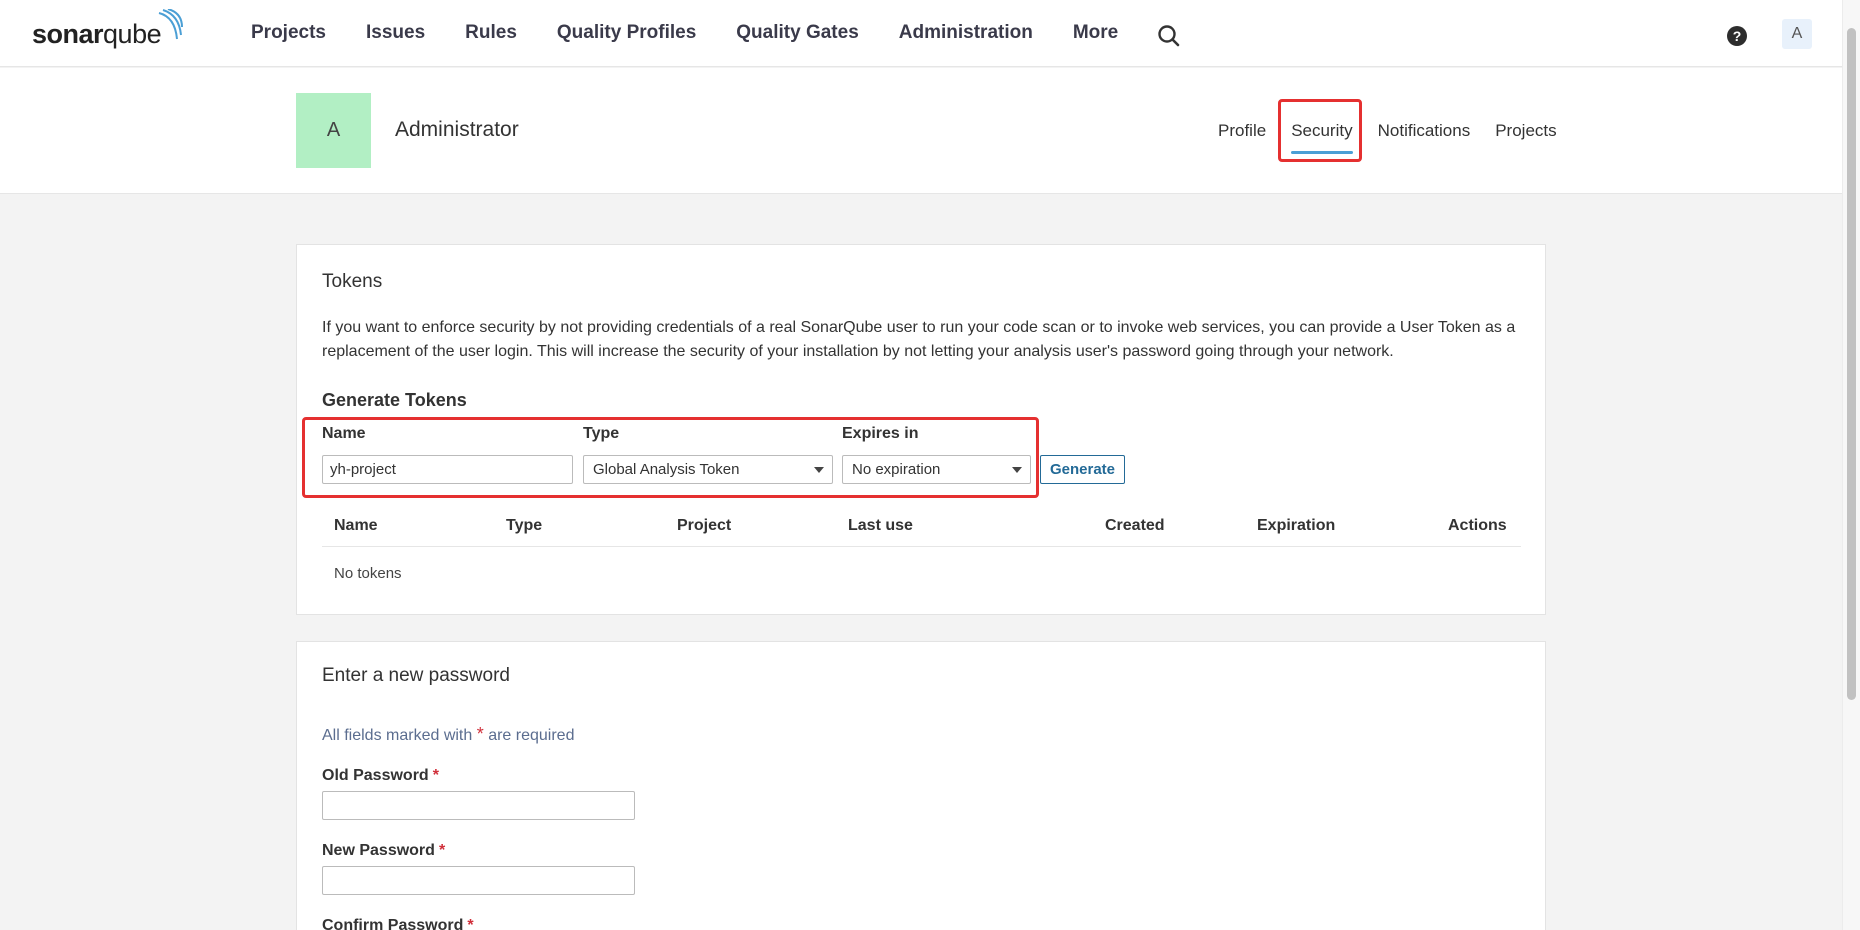  What do you see at coordinates (457, 129) in the screenshot?
I see `account-name: Administrator` at bounding box center [457, 129].